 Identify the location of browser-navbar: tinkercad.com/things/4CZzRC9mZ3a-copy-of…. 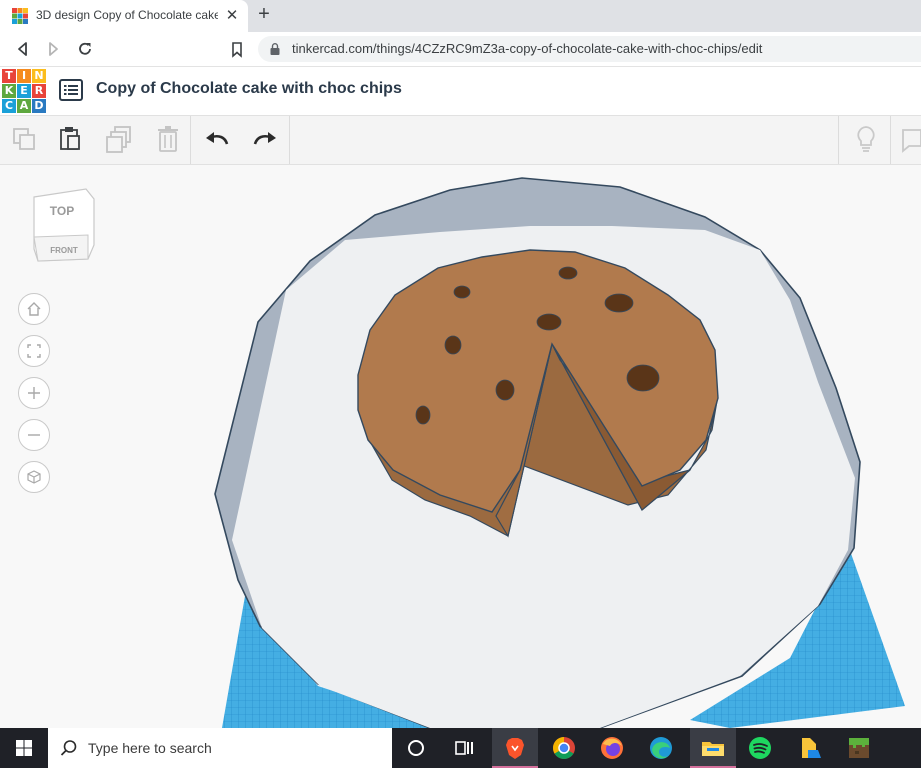
(460, 49).